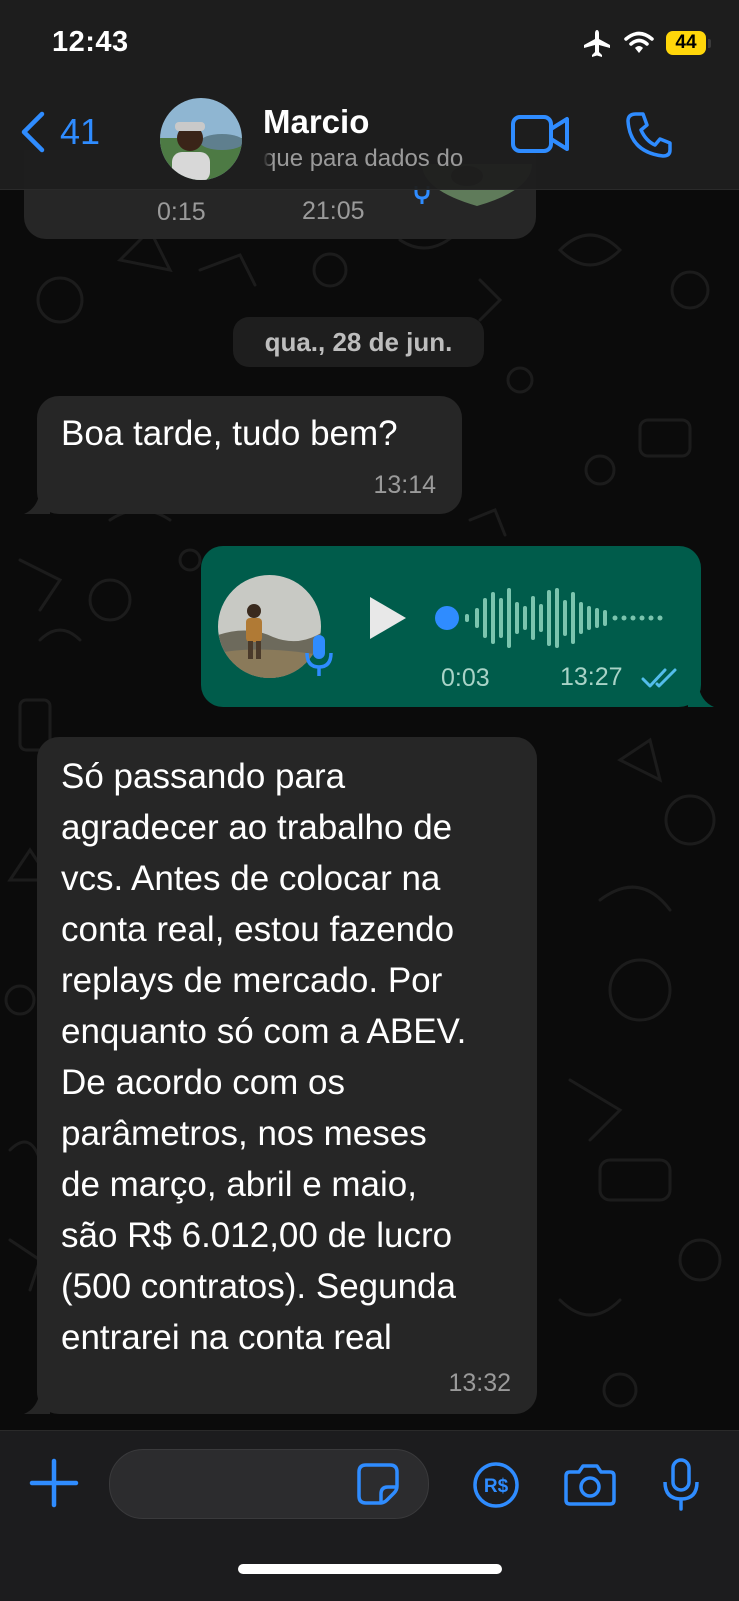  I want to click on status-icons: 44, so click(646, 43).